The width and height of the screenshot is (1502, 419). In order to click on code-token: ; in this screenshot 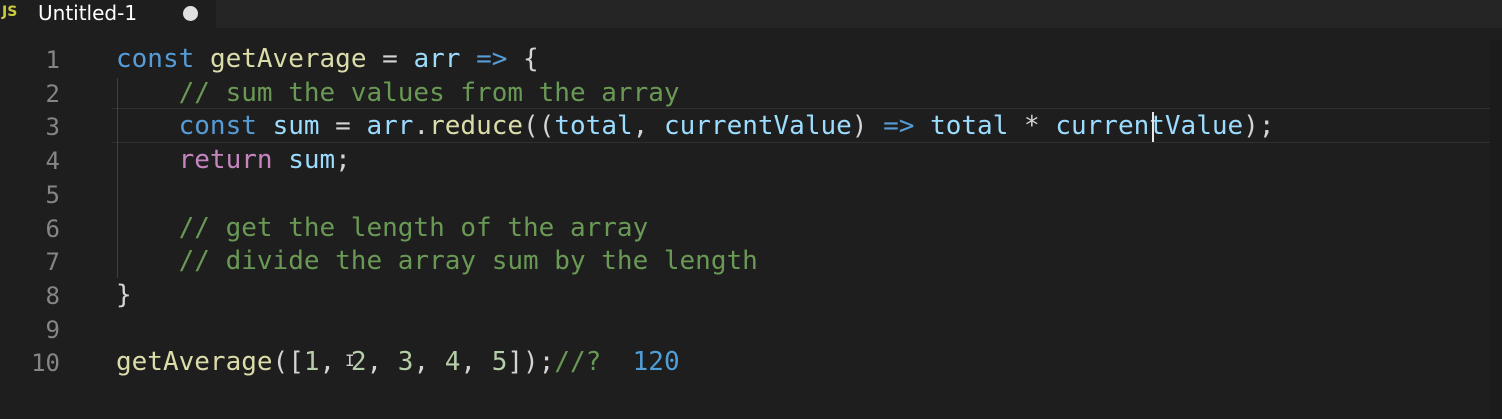, I will do `click(343, 160)`.